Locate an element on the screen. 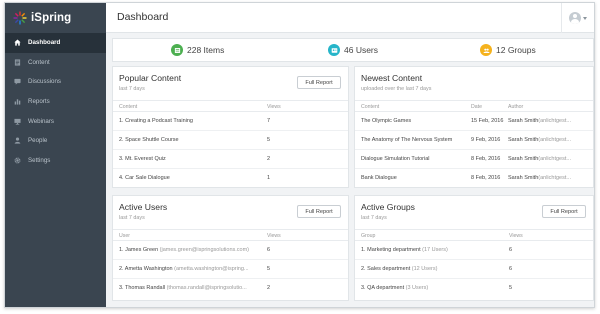 The image size is (600, 314). user-menu is located at coordinates (577, 18).